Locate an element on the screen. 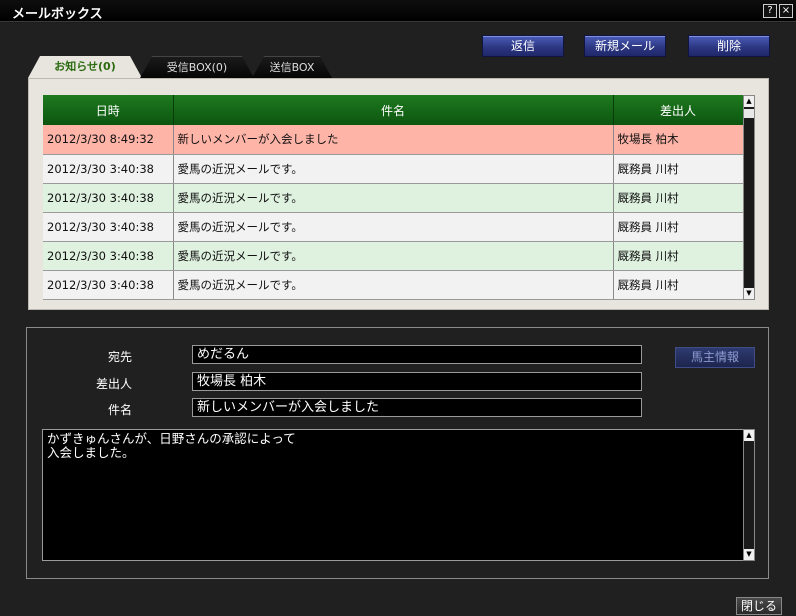 Image resolution: width=796 pixels, height=616 pixels. to-label: 宛先 is located at coordinates (119, 357).